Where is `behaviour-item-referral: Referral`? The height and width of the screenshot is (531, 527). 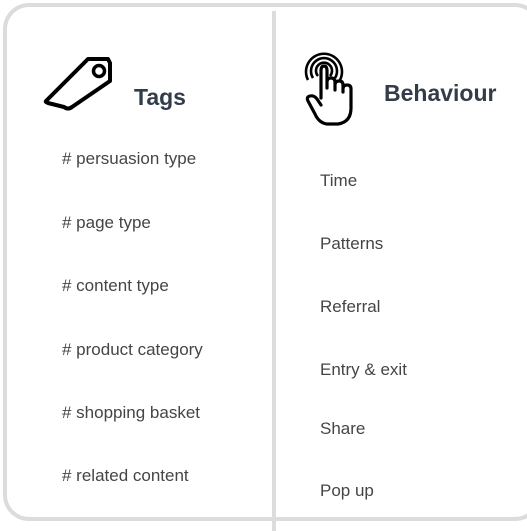
behaviour-item-referral: Referral is located at coordinates (350, 307).